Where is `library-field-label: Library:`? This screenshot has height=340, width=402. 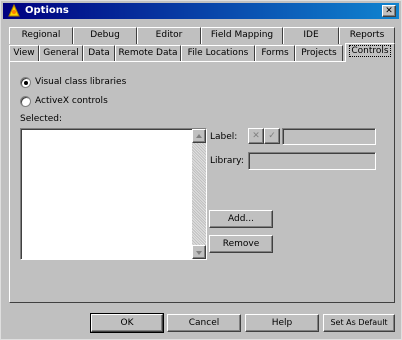 library-field-label: Library: is located at coordinates (227, 161).